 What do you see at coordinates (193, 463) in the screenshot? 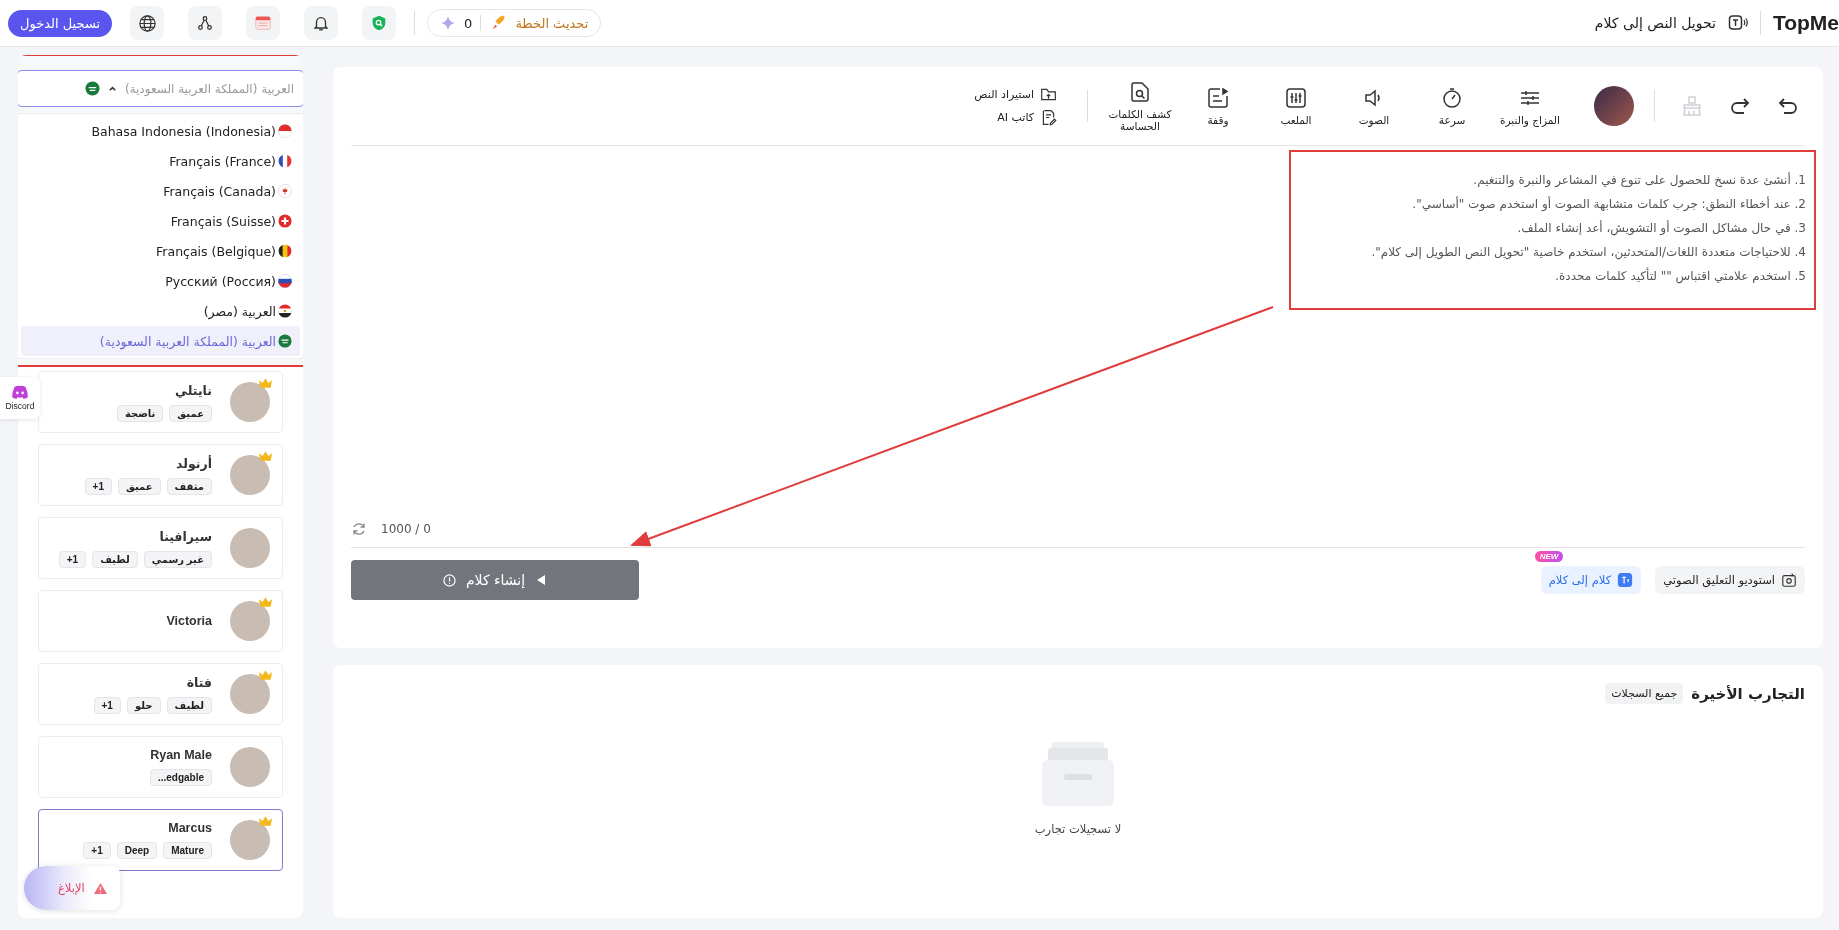
I see `voice-name: أرنولد` at bounding box center [193, 463].